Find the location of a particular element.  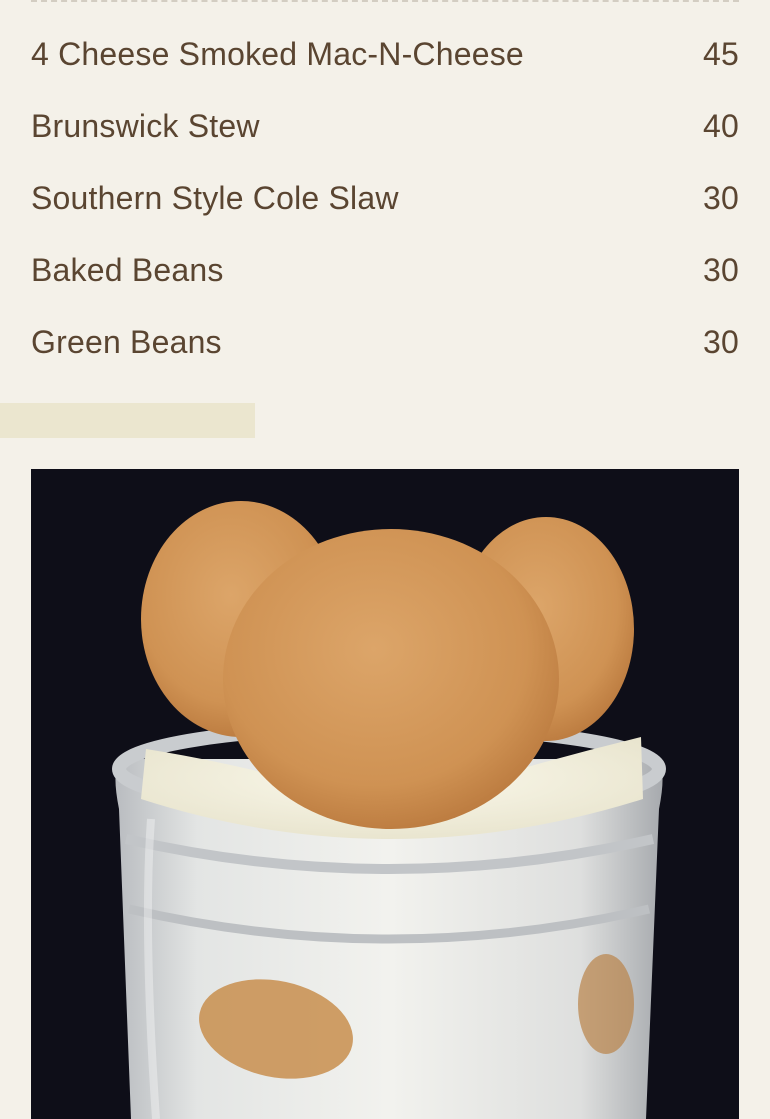

top-dashed-divider is located at coordinates (385, 1).